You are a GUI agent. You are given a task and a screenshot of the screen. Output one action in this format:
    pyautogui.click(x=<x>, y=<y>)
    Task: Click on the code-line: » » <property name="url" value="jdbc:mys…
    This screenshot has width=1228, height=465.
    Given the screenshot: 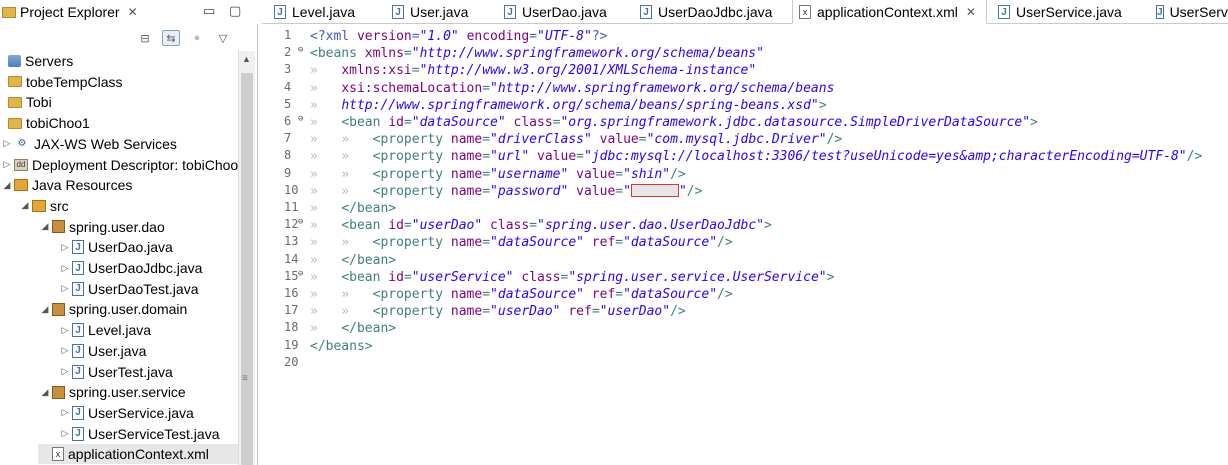 What is the action you would take?
    pyautogui.click(x=756, y=156)
    